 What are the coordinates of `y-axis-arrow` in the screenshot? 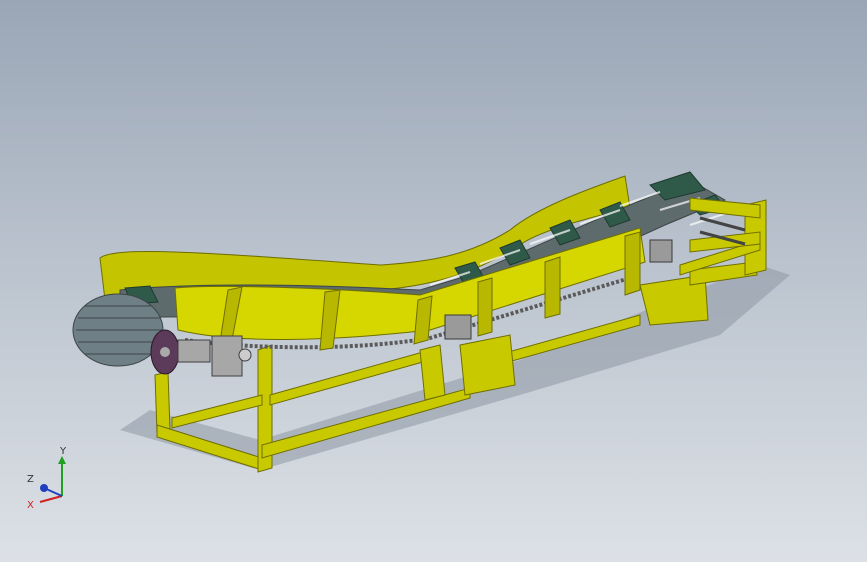 It's located at (62, 460).